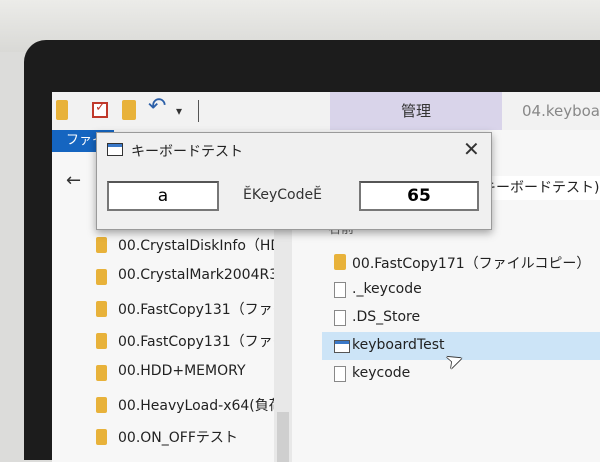 The width and height of the screenshot is (600, 462). Describe the element at coordinates (178, 438) in the screenshot. I see `tree-item-label: 00.ON_OFFテスト` at that location.